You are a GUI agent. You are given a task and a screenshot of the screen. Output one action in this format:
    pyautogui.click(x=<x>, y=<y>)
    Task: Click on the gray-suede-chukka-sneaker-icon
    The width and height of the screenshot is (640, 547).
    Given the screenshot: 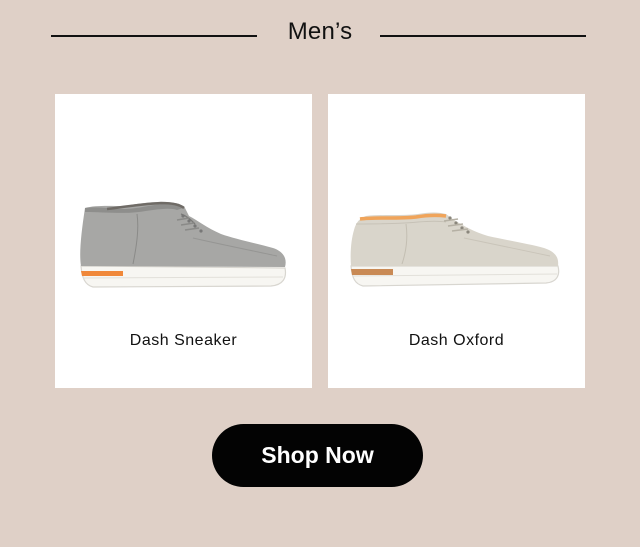 What is the action you would take?
    pyautogui.click(x=183, y=244)
    